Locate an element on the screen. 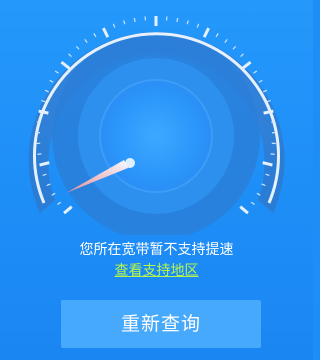  view-supported-areas-link: 查看支持地区 is located at coordinates (156, 271).